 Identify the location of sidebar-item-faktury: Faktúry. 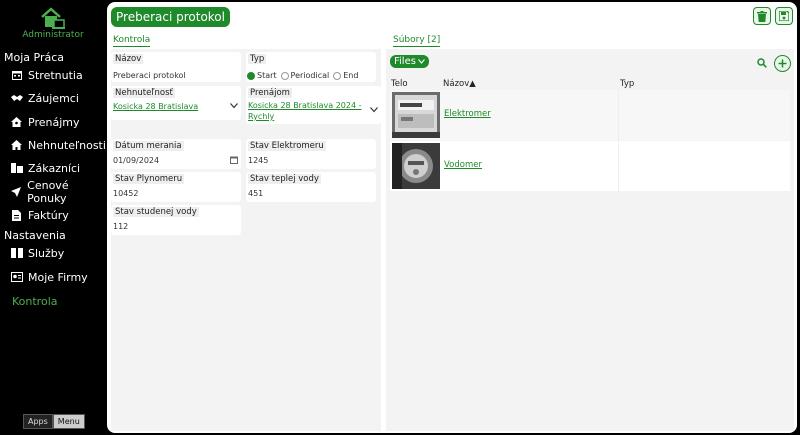
(39, 215).